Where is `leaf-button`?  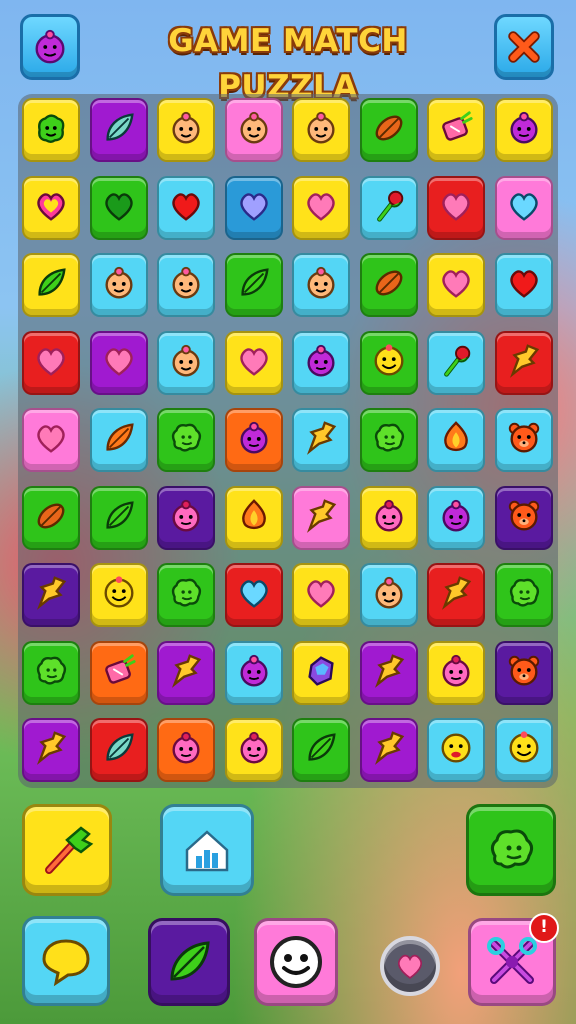 leaf-button is located at coordinates (189, 962).